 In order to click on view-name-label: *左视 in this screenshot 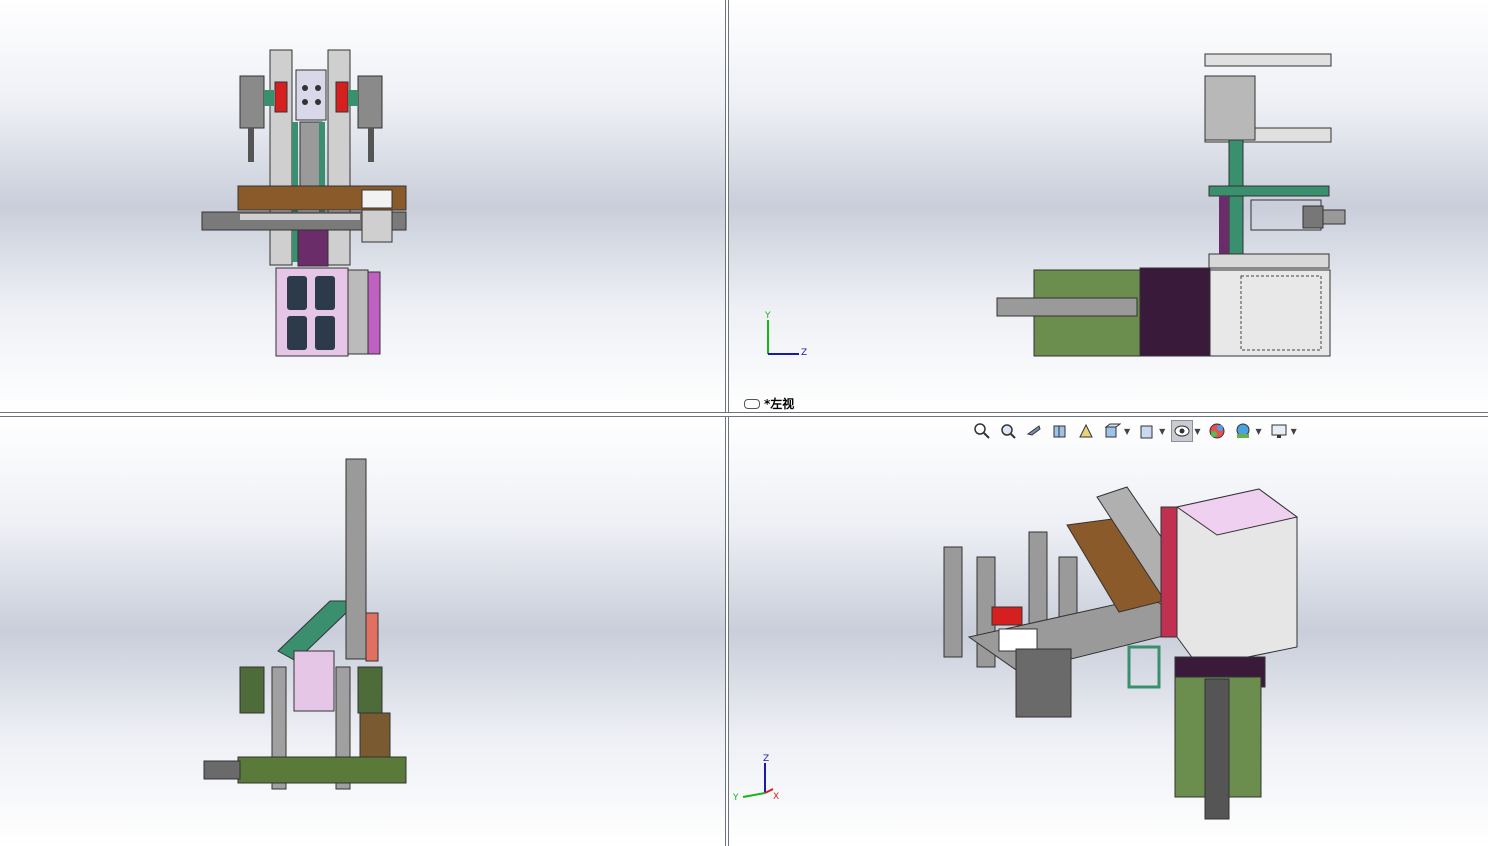, I will do `click(769, 403)`.